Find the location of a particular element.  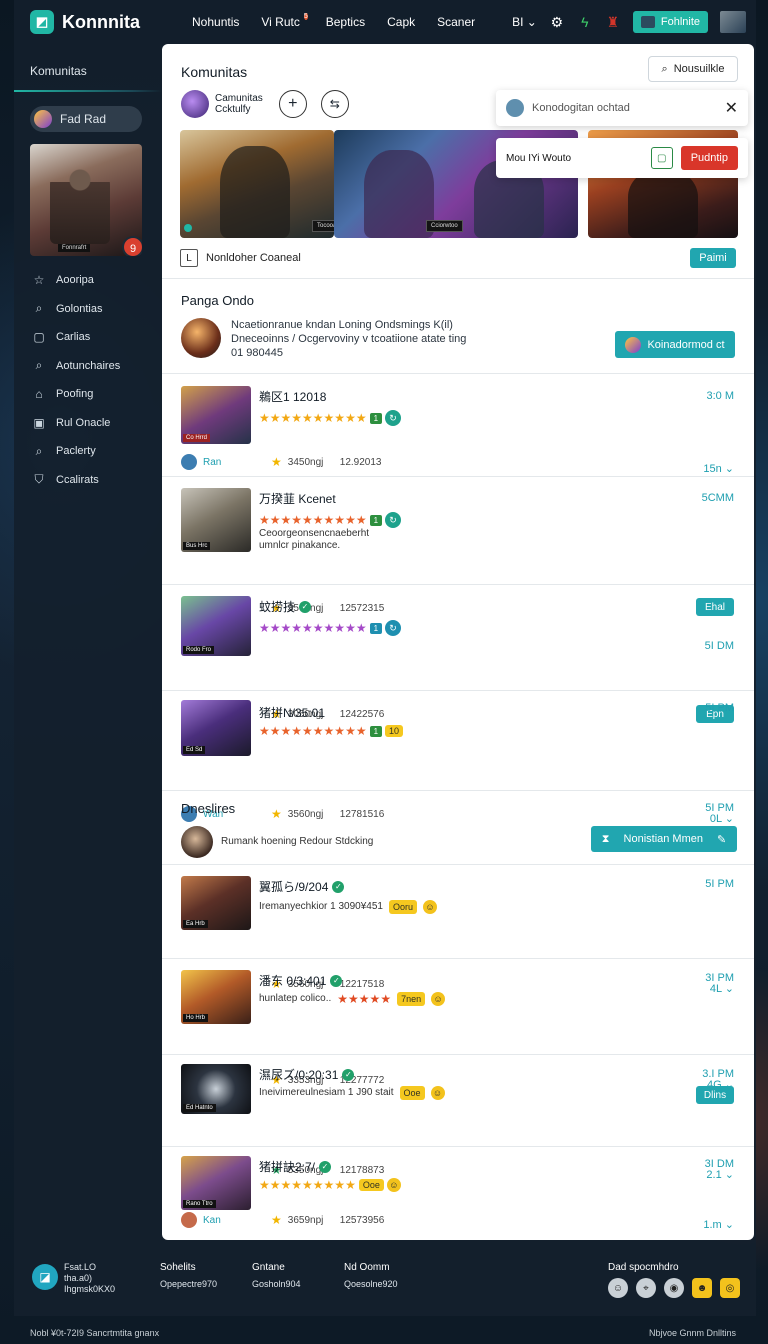

art-caption: Fonnrafrt is located at coordinates (74, 248).